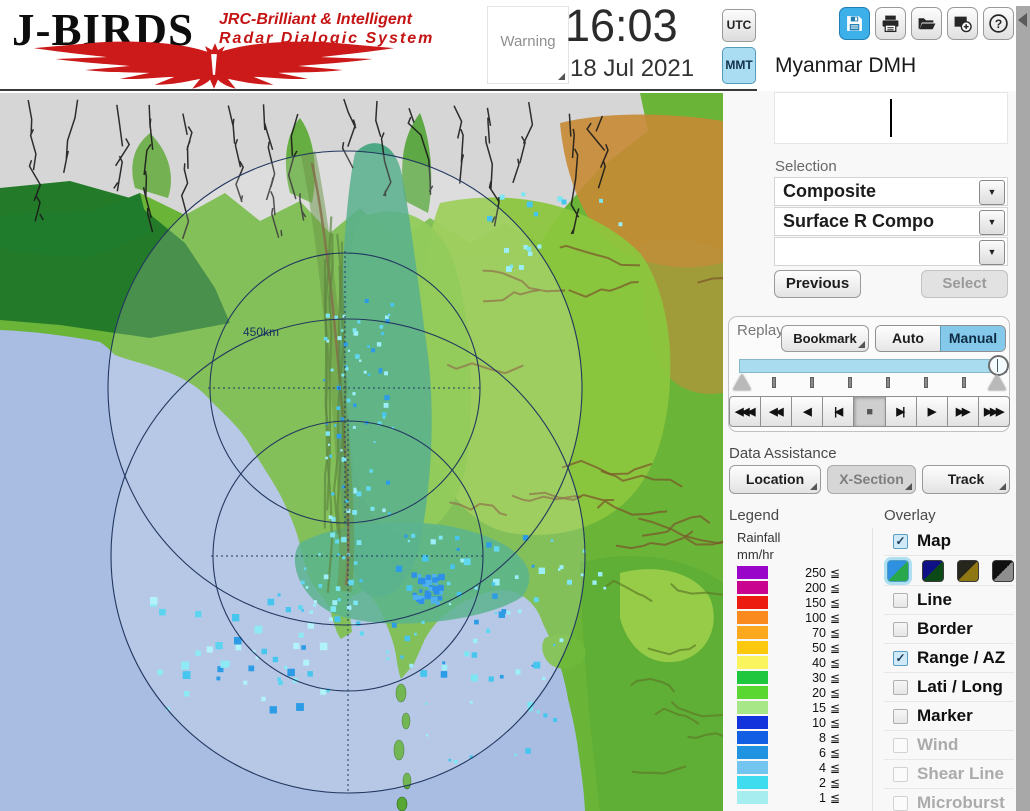  Describe the element at coordinates (802, 677) in the screenshot. I see `legend-row: 30 ≦` at that location.